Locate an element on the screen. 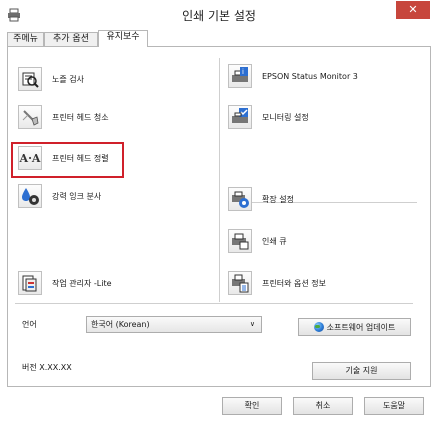 The width and height of the screenshot is (438, 427). svg-text: i is located at coordinates (243, 72).